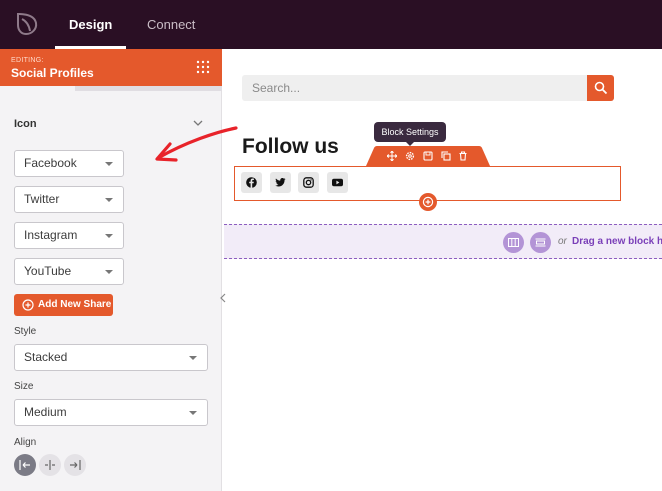 This screenshot has width=662, height=491. Describe the element at coordinates (24, 386) in the screenshot. I see `size-label: Size` at that location.